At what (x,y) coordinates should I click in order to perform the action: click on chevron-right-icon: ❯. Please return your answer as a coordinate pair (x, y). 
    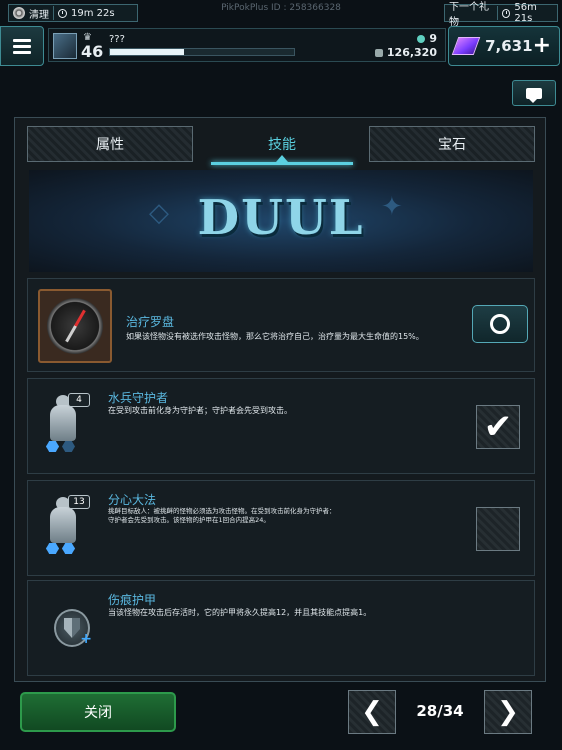
    Looking at the image, I should click on (508, 712).